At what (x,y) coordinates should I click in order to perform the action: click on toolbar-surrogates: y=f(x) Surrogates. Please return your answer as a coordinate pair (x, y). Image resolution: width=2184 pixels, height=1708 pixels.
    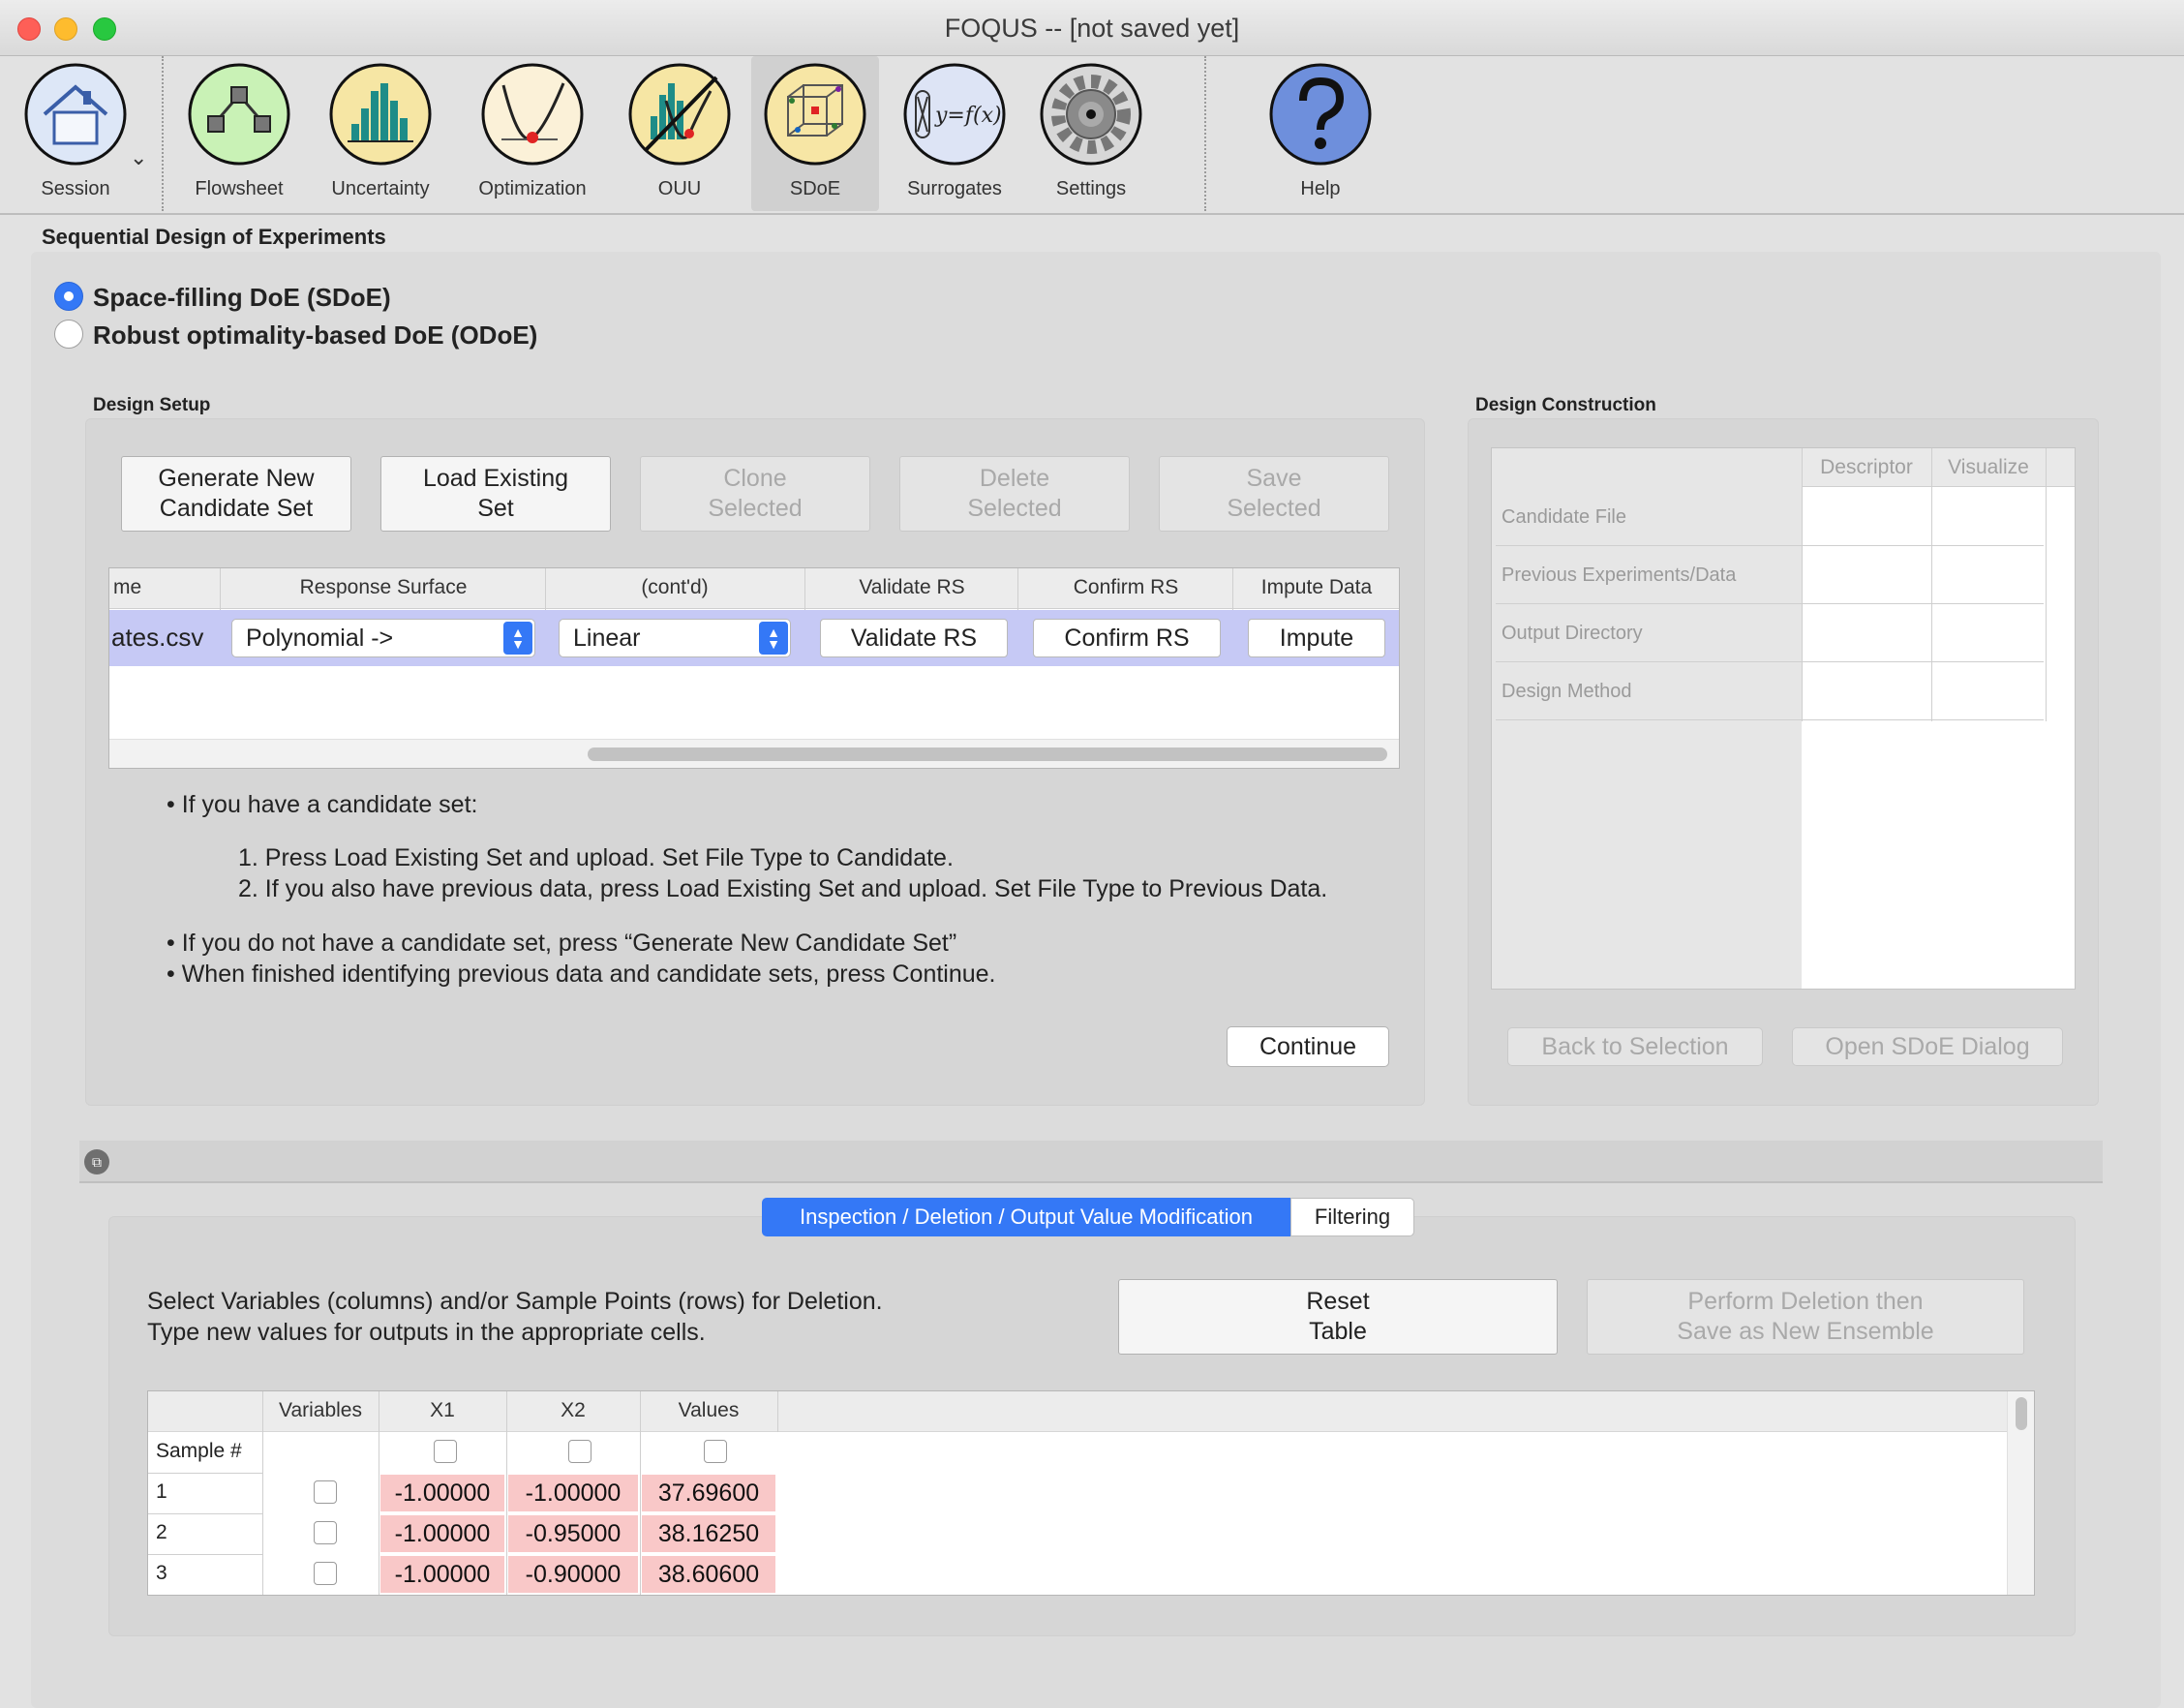
    Looking at the image, I should click on (955, 133).